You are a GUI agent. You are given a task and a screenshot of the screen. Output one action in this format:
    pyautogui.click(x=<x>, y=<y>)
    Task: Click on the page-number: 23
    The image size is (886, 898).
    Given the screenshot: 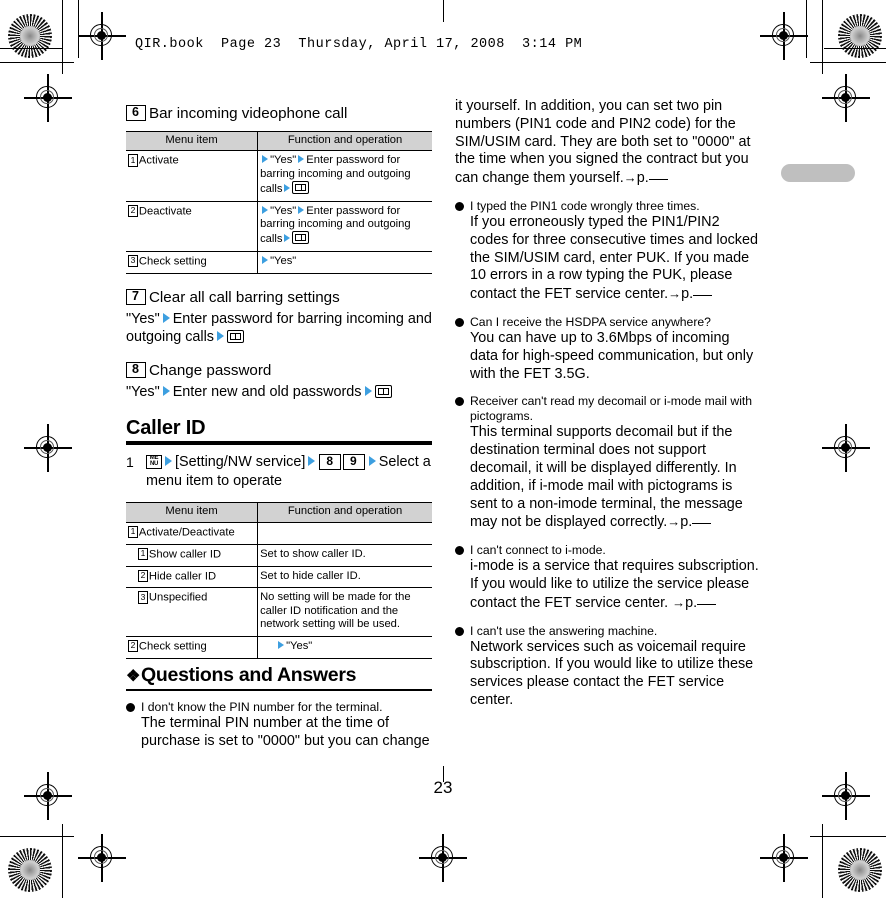 What is the action you would take?
    pyautogui.click(x=443, y=787)
    